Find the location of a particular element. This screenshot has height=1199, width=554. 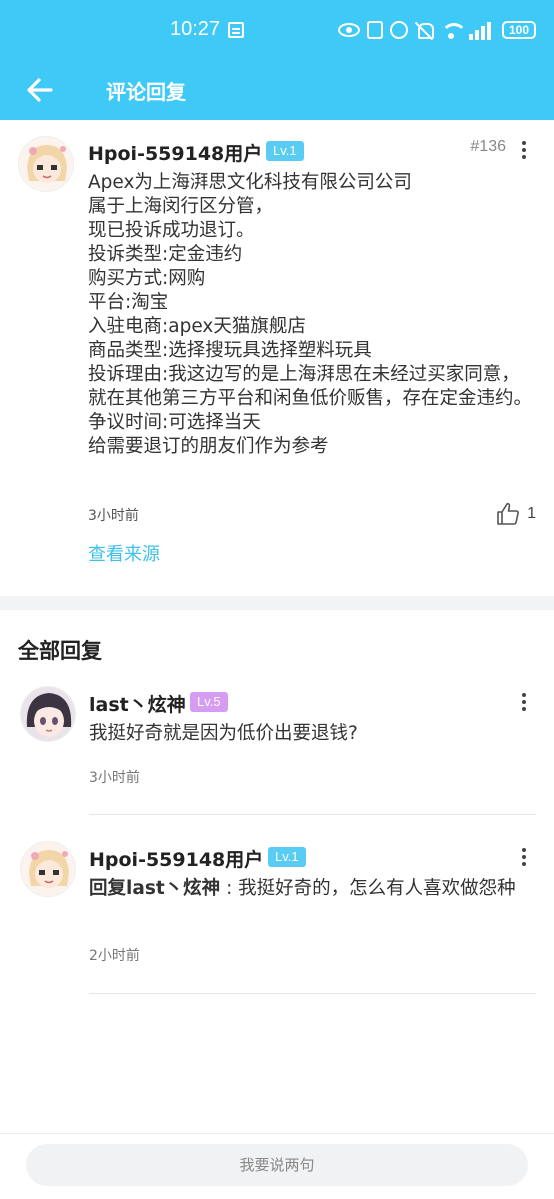

back-button is located at coordinates (40, 90).